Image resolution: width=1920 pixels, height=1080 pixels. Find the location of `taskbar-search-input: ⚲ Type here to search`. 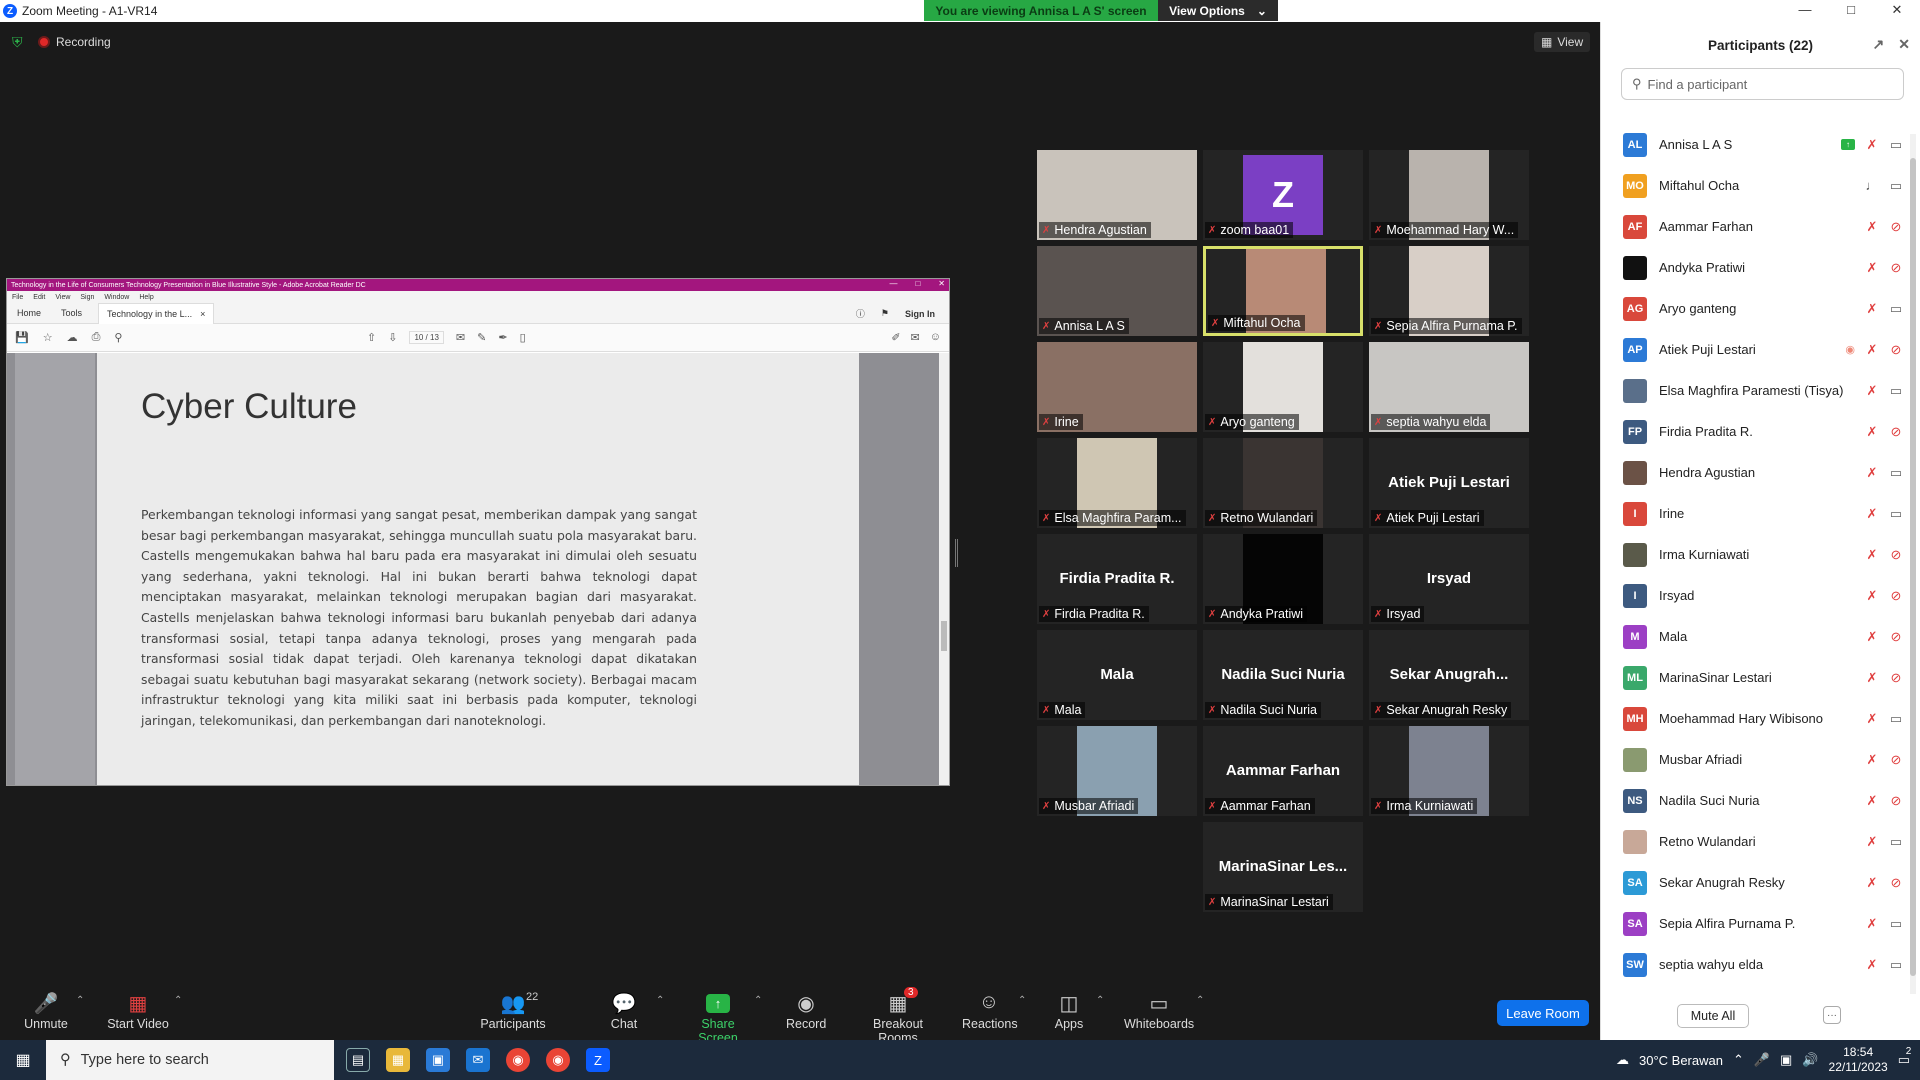

taskbar-search-input: ⚲ Type here to search is located at coordinates (190, 1060).